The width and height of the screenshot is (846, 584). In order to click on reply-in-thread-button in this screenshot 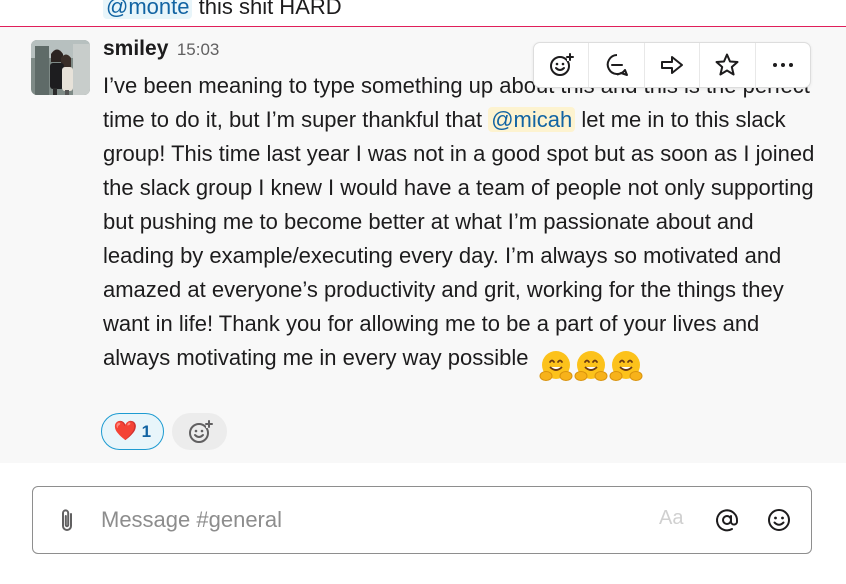, I will do `click(617, 65)`.